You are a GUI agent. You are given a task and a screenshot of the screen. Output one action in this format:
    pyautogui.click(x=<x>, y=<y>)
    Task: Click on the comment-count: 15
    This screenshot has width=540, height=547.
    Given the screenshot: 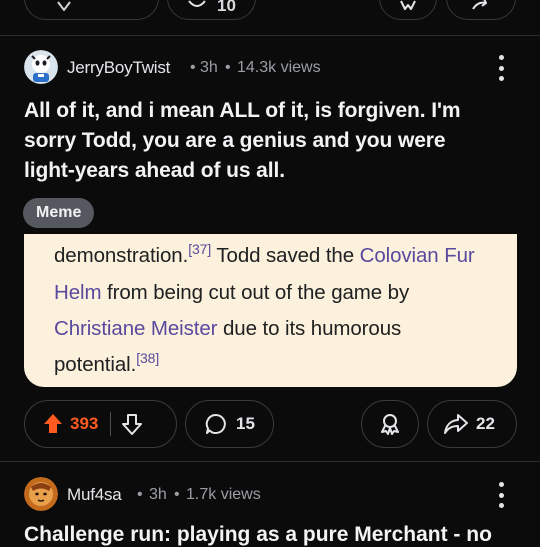 What is the action you would take?
    pyautogui.click(x=245, y=423)
    